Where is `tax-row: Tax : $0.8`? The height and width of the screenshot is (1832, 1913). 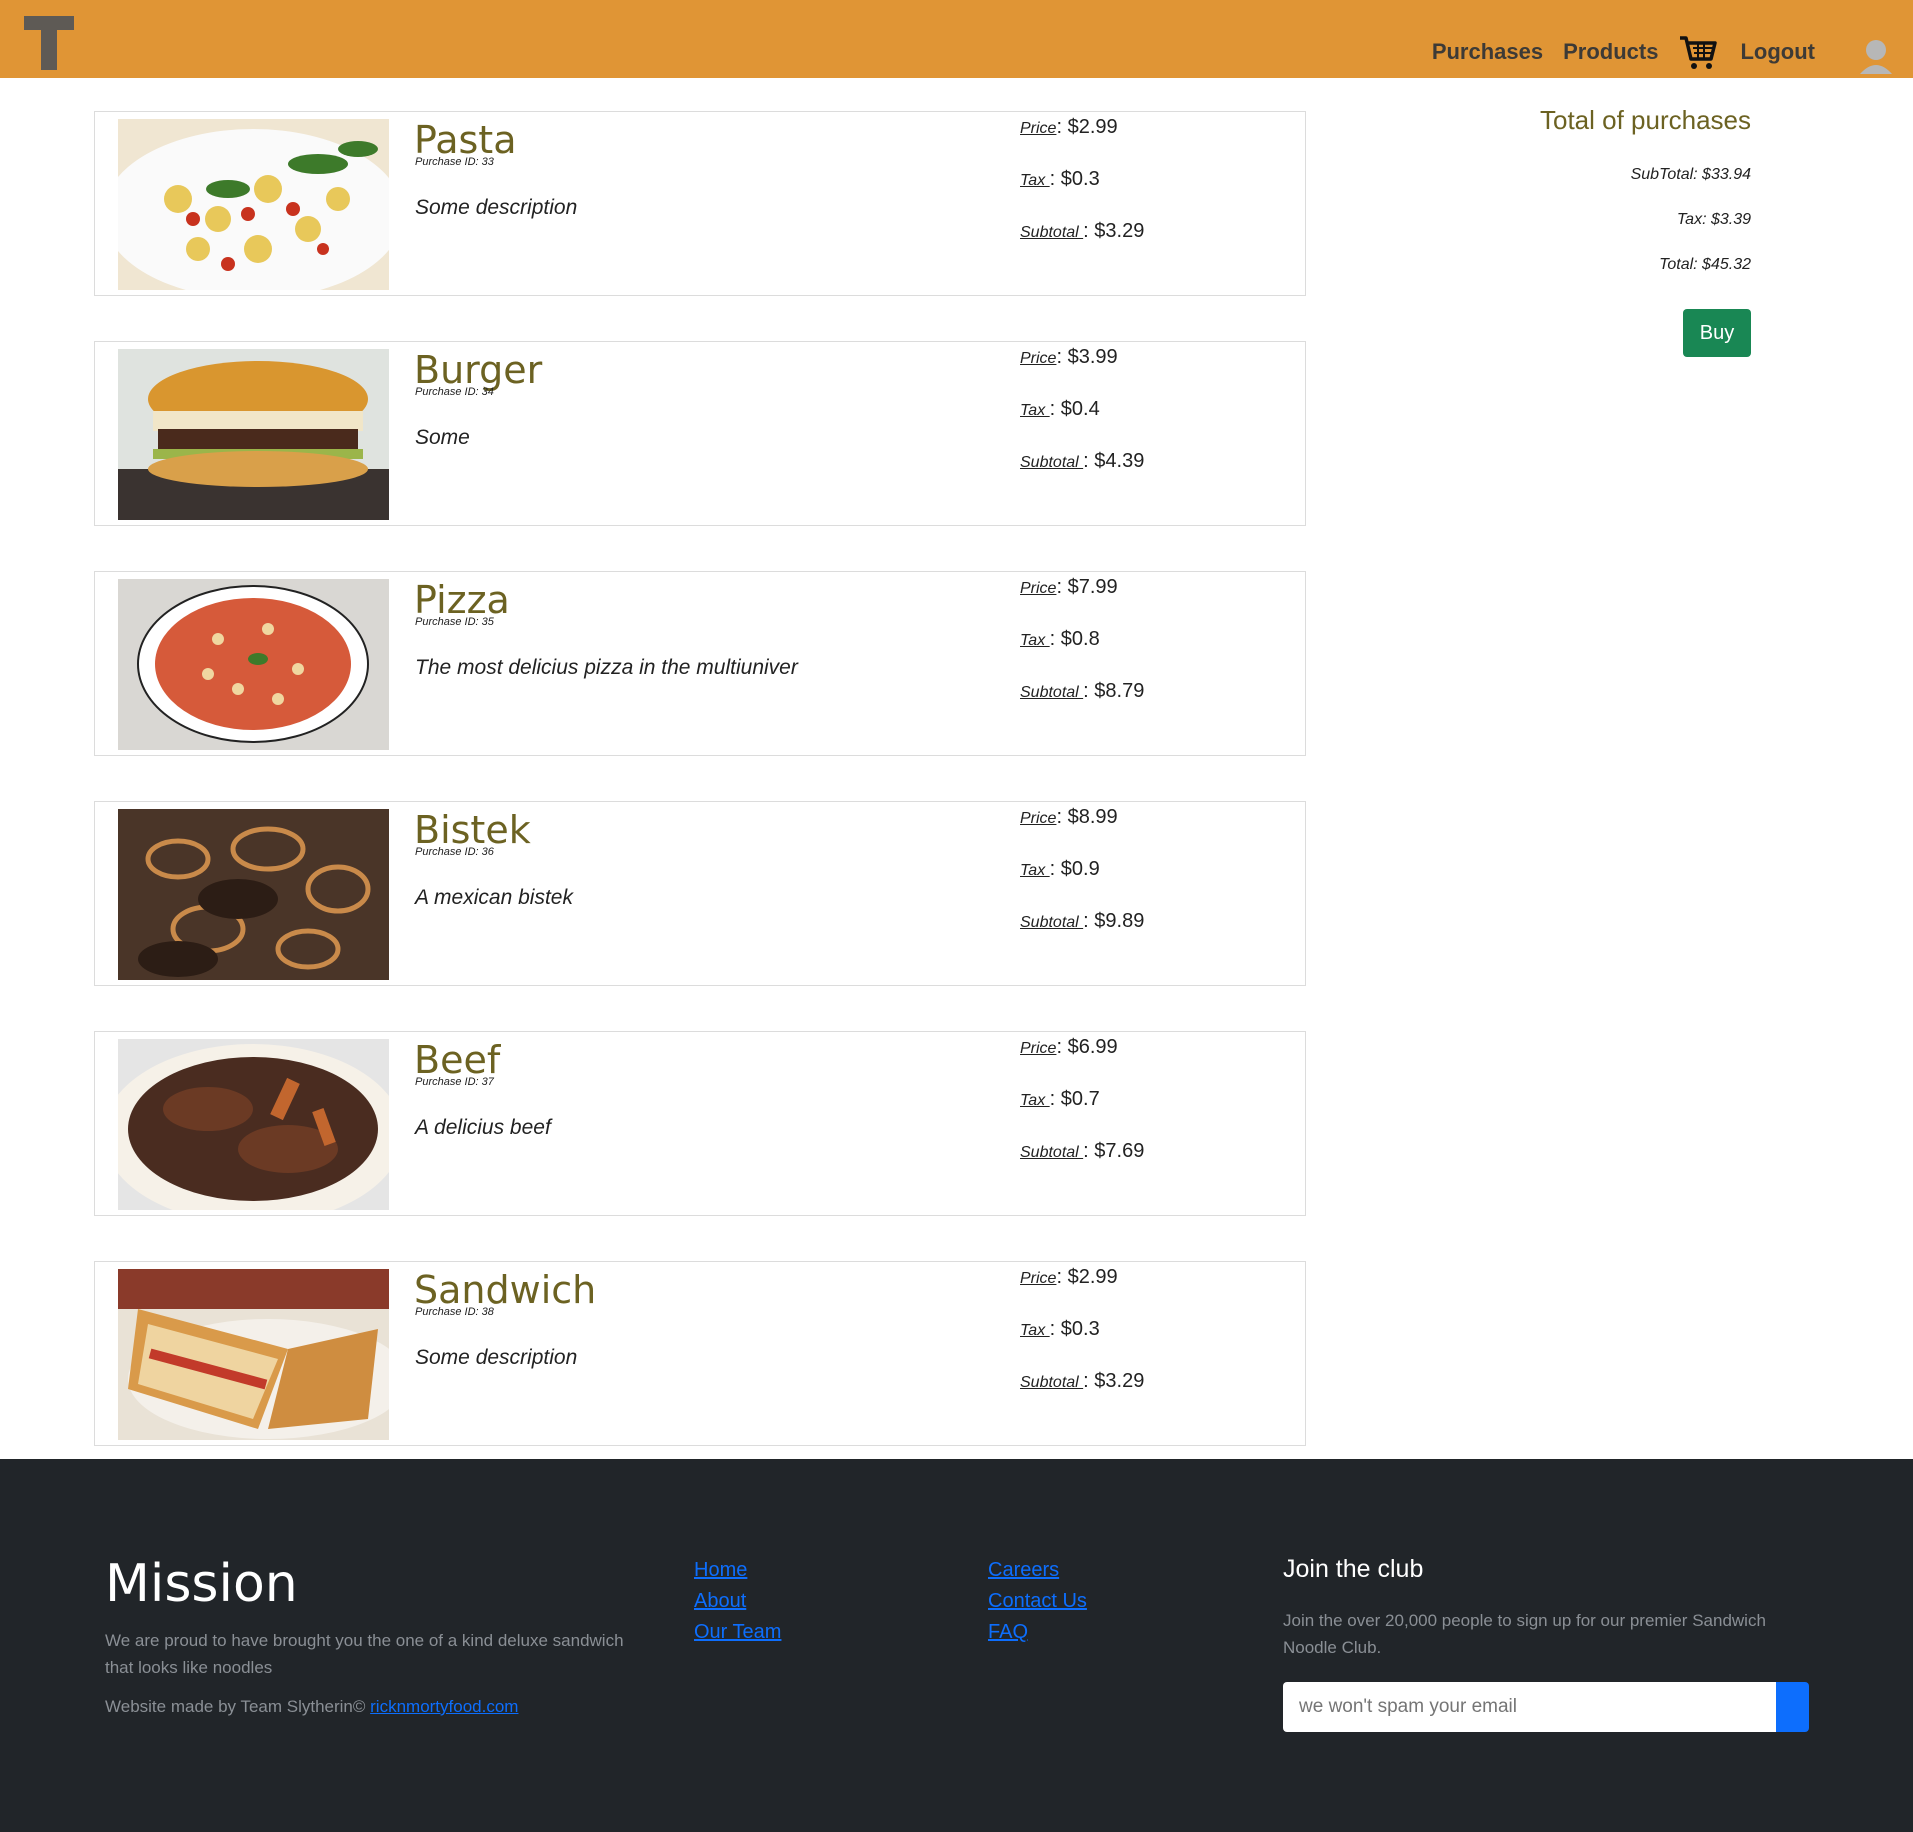
tax-row: Tax : $0.8 is located at coordinates (1060, 639).